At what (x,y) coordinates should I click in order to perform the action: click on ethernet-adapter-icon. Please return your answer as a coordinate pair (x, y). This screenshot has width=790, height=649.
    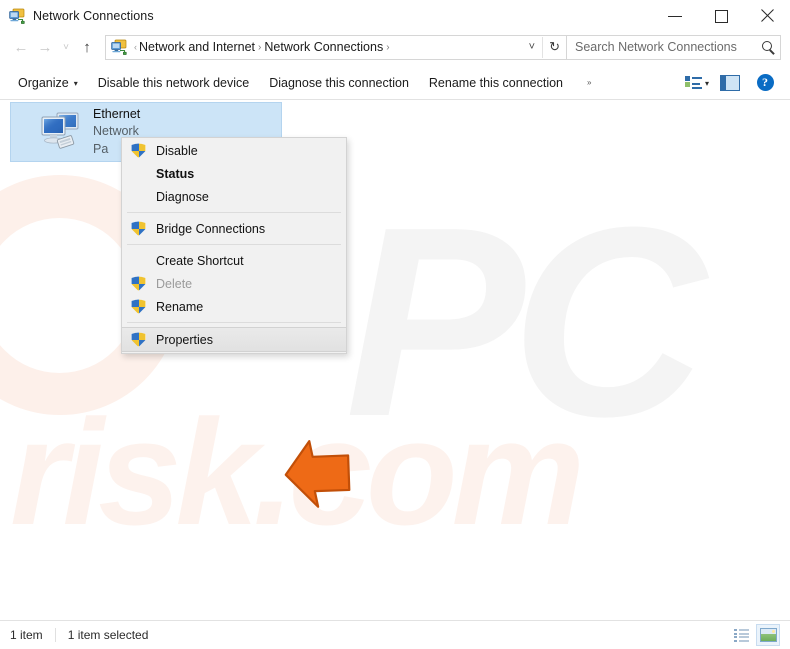
    Looking at the image, I should click on (60, 132).